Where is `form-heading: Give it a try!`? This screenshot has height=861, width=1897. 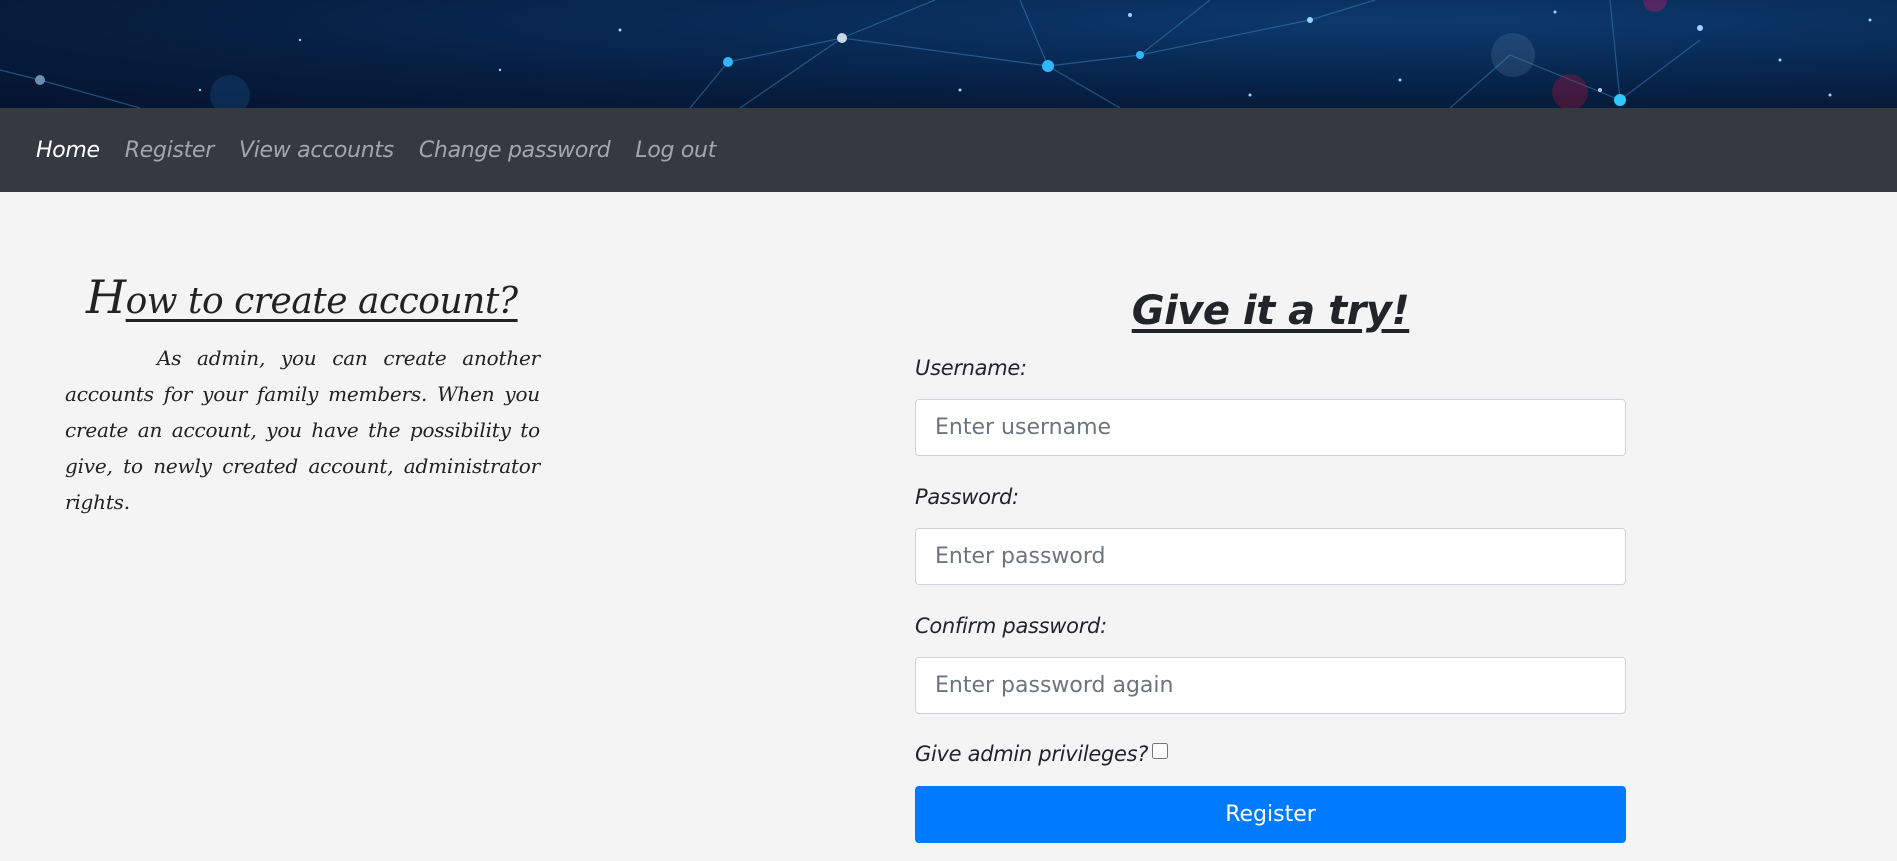
form-heading: Give it a try! is located at coordinates (1270, 311).